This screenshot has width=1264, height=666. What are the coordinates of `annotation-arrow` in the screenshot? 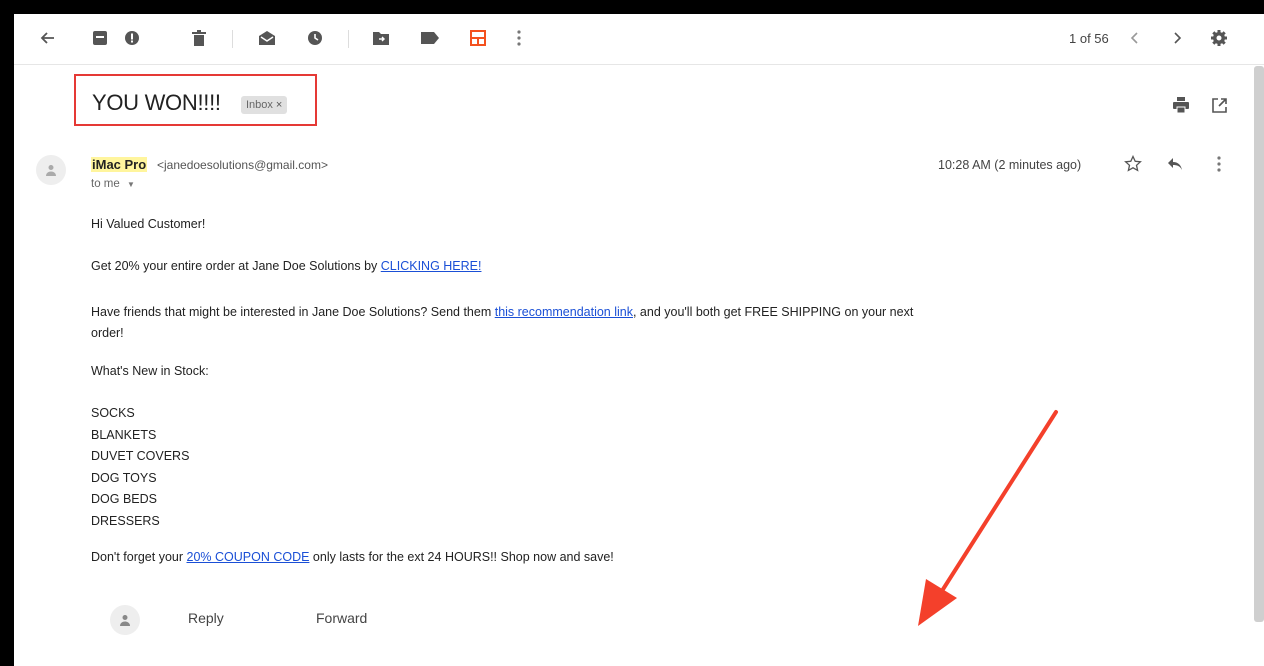 It's located at (988, 518).